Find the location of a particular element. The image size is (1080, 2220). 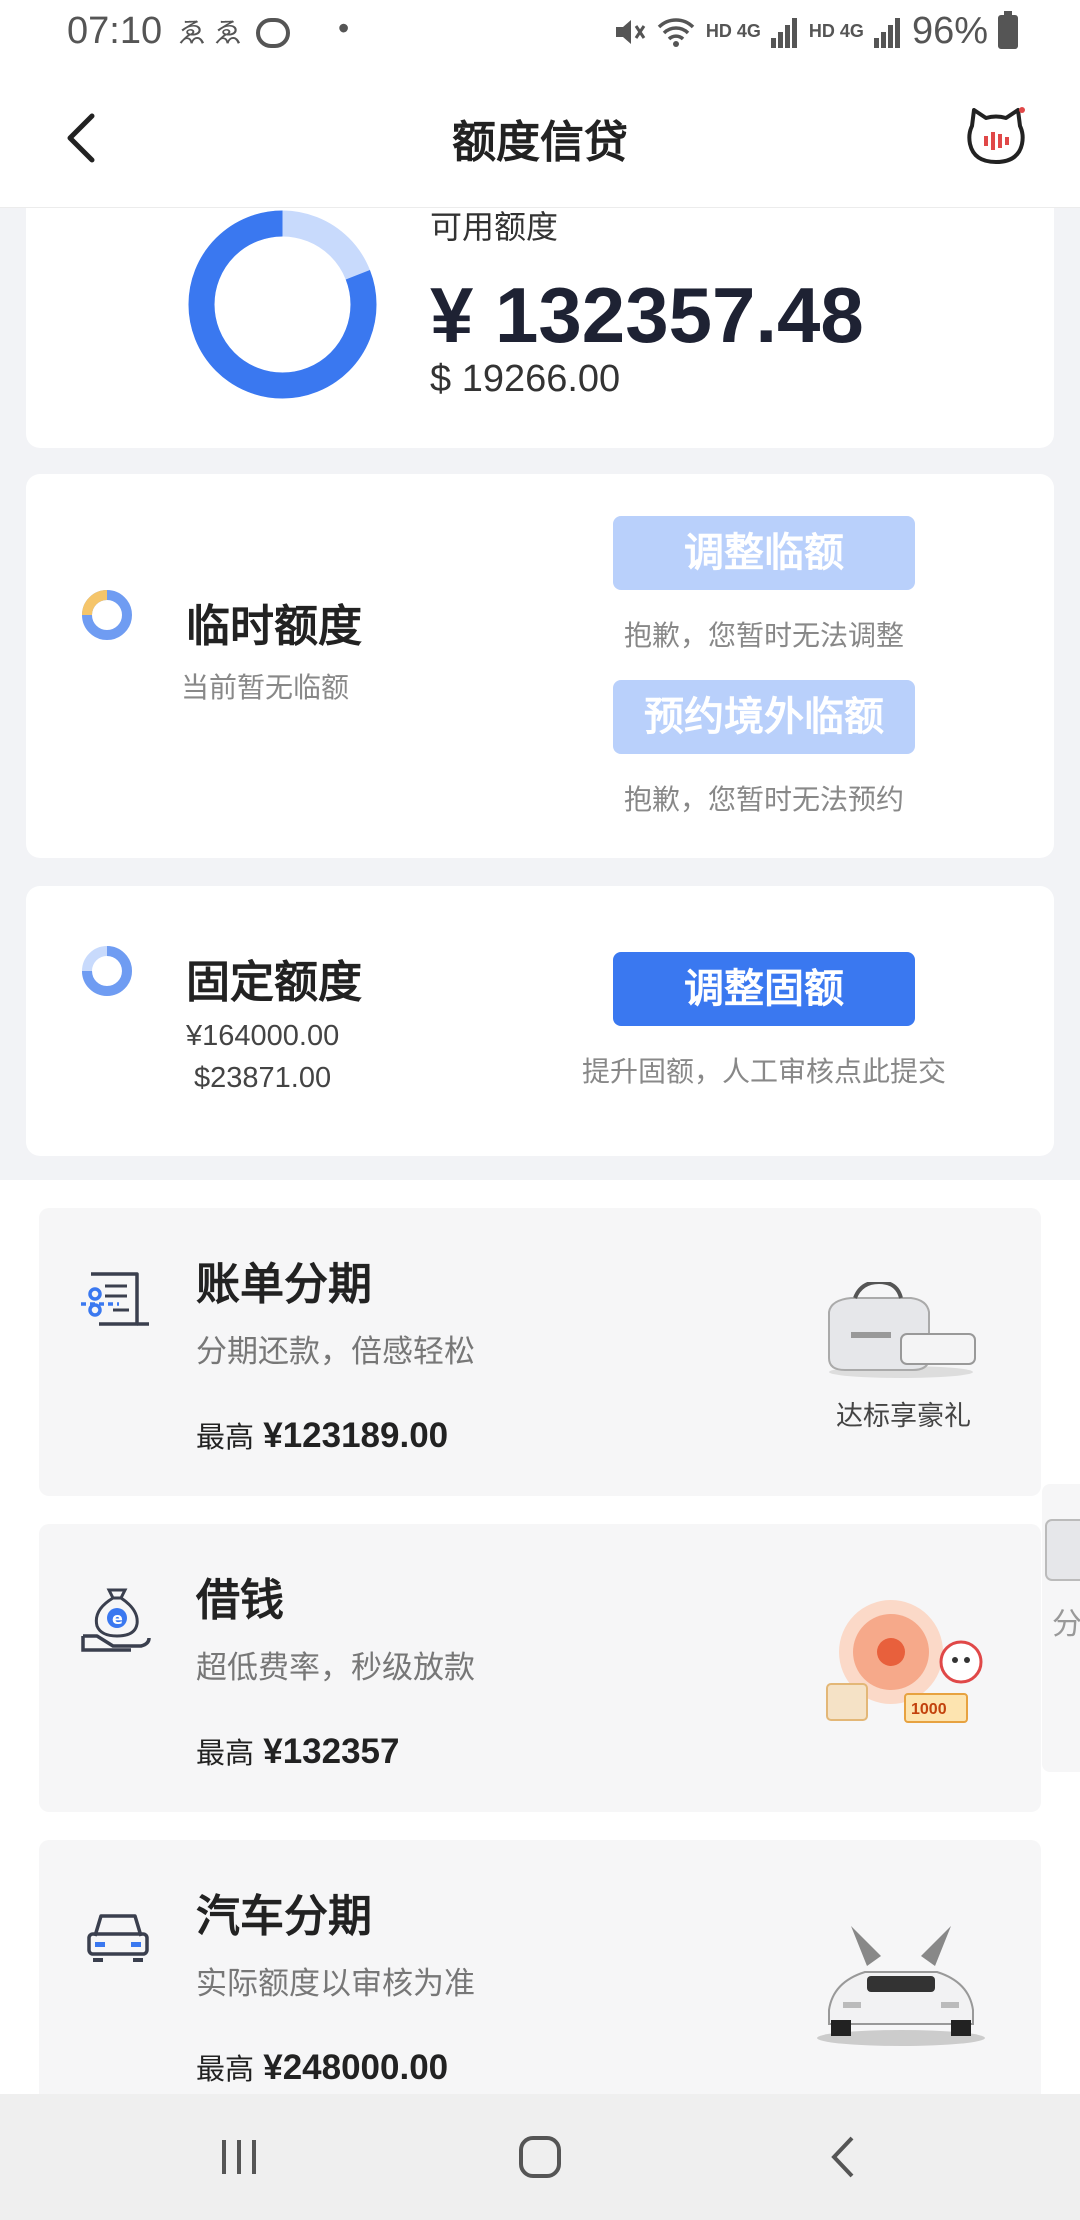

assistant-cat-icon is located at coordinates (996, 136).